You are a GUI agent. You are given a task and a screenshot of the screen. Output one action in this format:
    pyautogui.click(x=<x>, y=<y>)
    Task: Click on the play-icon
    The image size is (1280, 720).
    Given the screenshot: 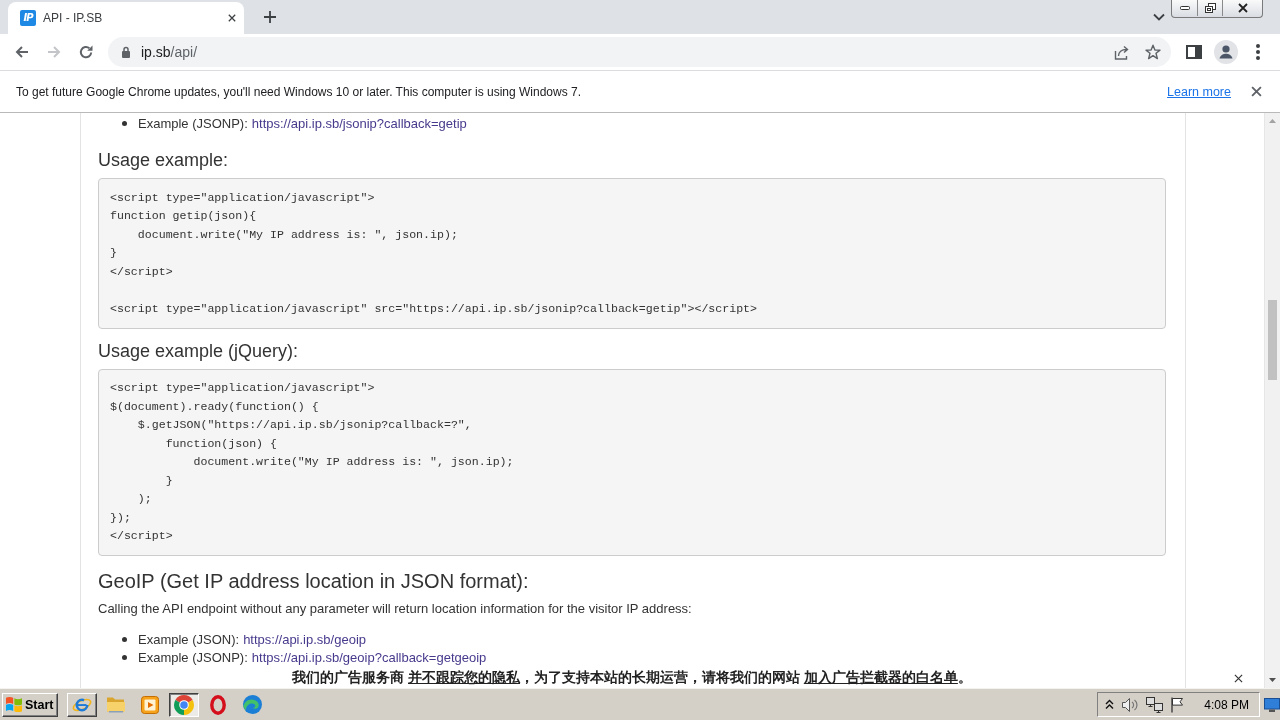 What is the action you would take?
    pyautogui.click(x=150, y=704)
    